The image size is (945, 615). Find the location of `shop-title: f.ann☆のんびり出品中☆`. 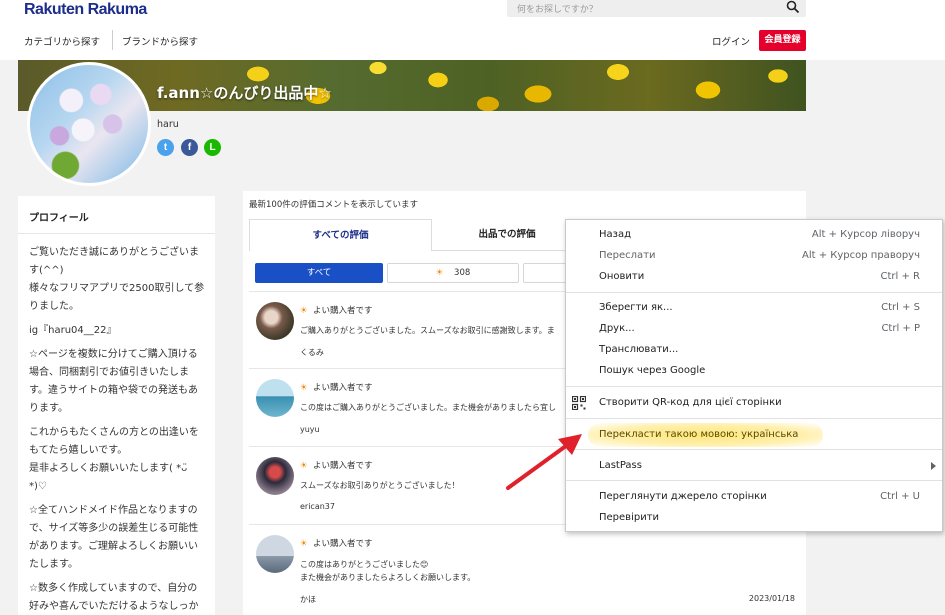

shop-title: f.ann☆のんびり出品中☆ is located at coordinates (244, 93).